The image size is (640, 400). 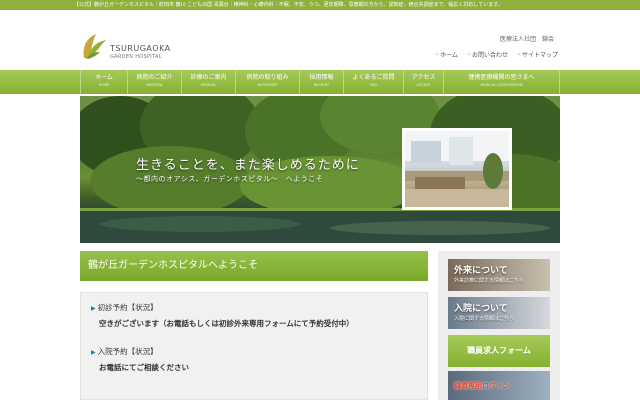 I want to click on nav-sublabel: MEDICAL COOPERATION, so click(x=501, y=85).